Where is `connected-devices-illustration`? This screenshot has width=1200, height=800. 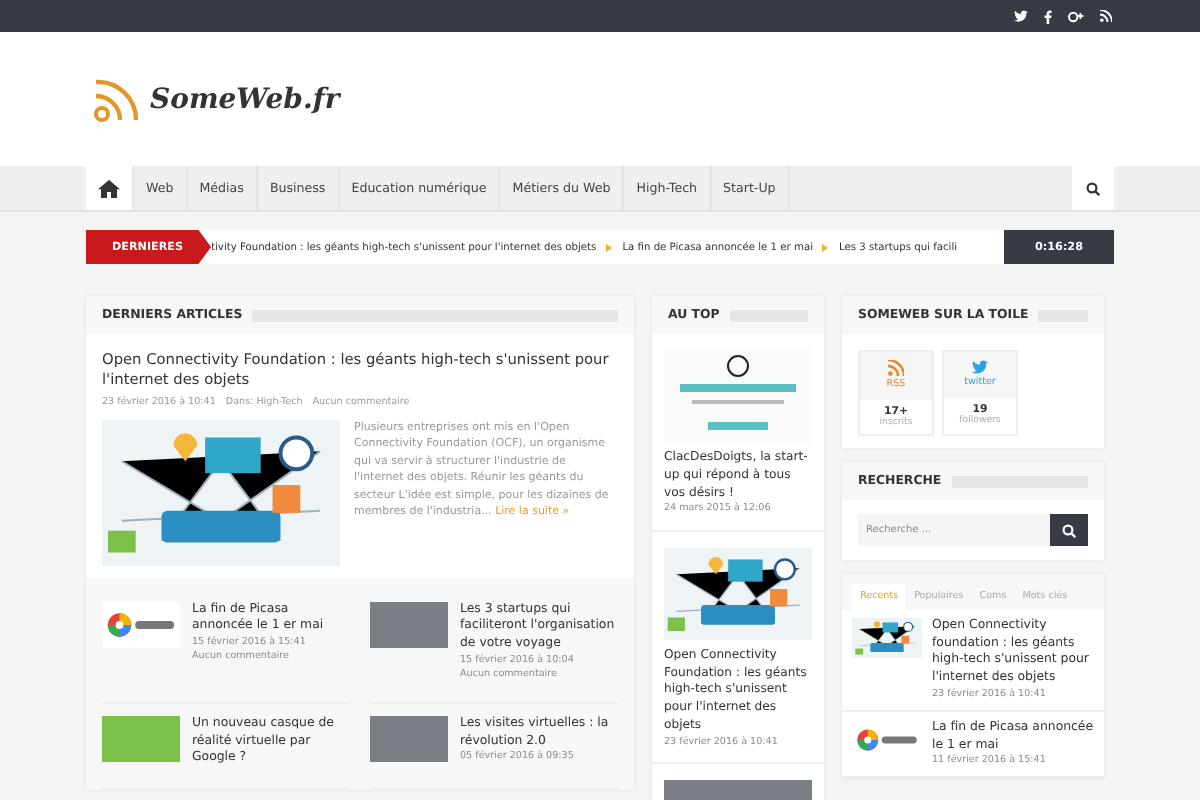 connected-devices-illustration is located at coordinates (887, 638).